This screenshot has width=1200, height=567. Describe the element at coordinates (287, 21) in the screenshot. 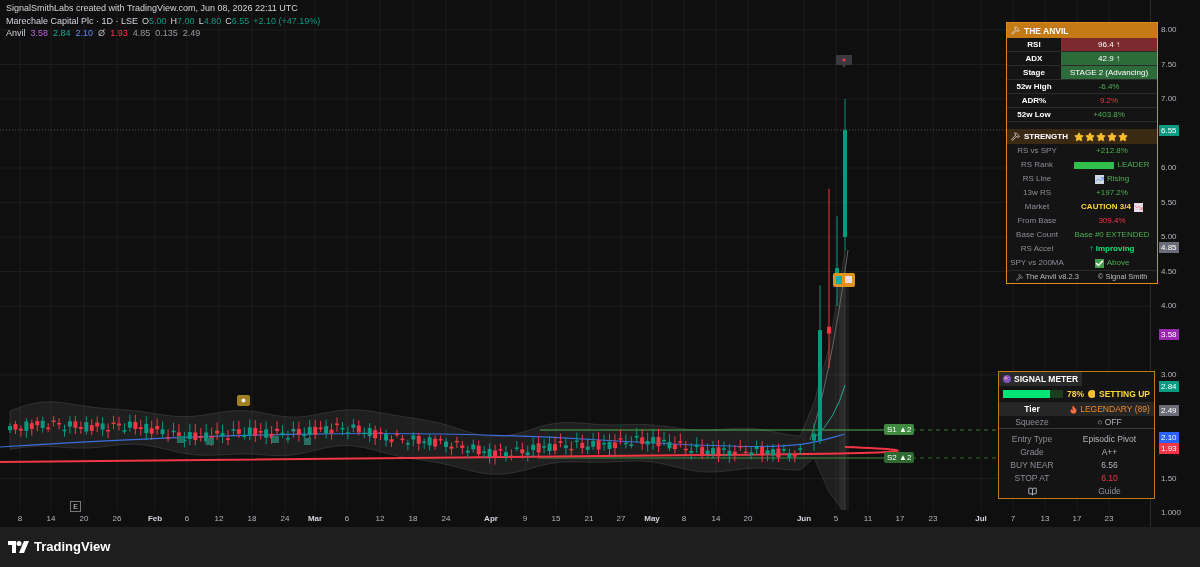

I see `price-change: +2.10 (+47.19%)` at that location.